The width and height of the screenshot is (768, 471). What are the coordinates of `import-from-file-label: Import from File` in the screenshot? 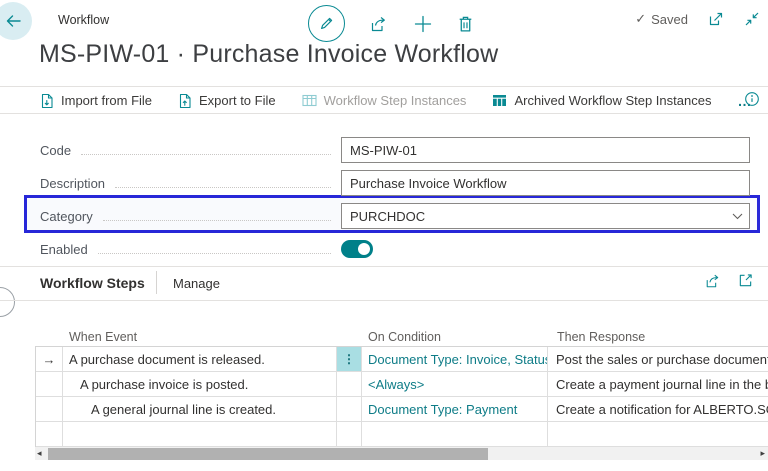 It's located at (107, 100).